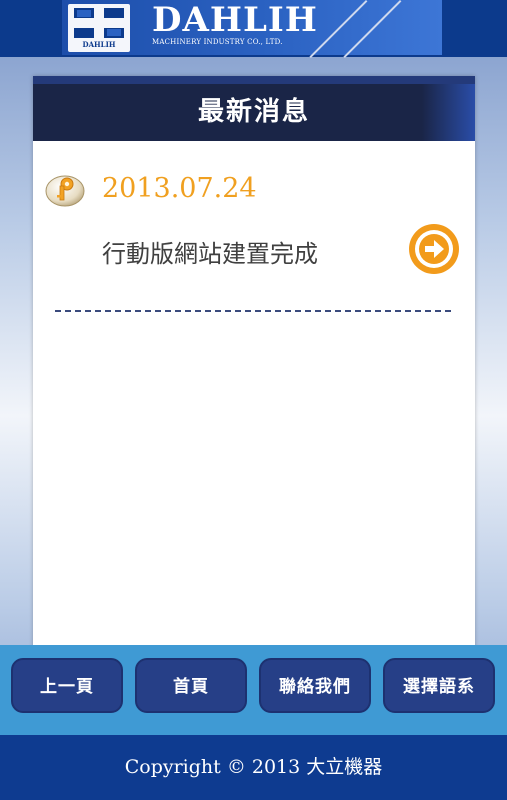 The height and width of the screenshot is (800, 507). What do you see at coordinates (253, 311) in the screenshot?
I see `news-divider` at bounding box center [253, 311].